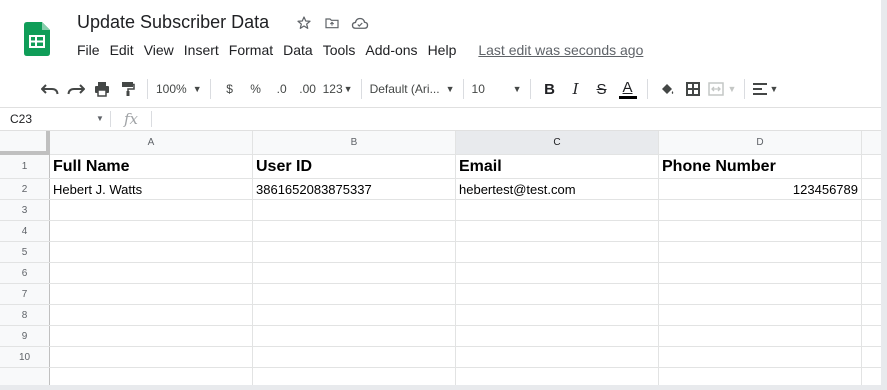 Image resolution: width=887 pixels, height=390 pixels. I want to click on menu-view: View, so click(159, 50).